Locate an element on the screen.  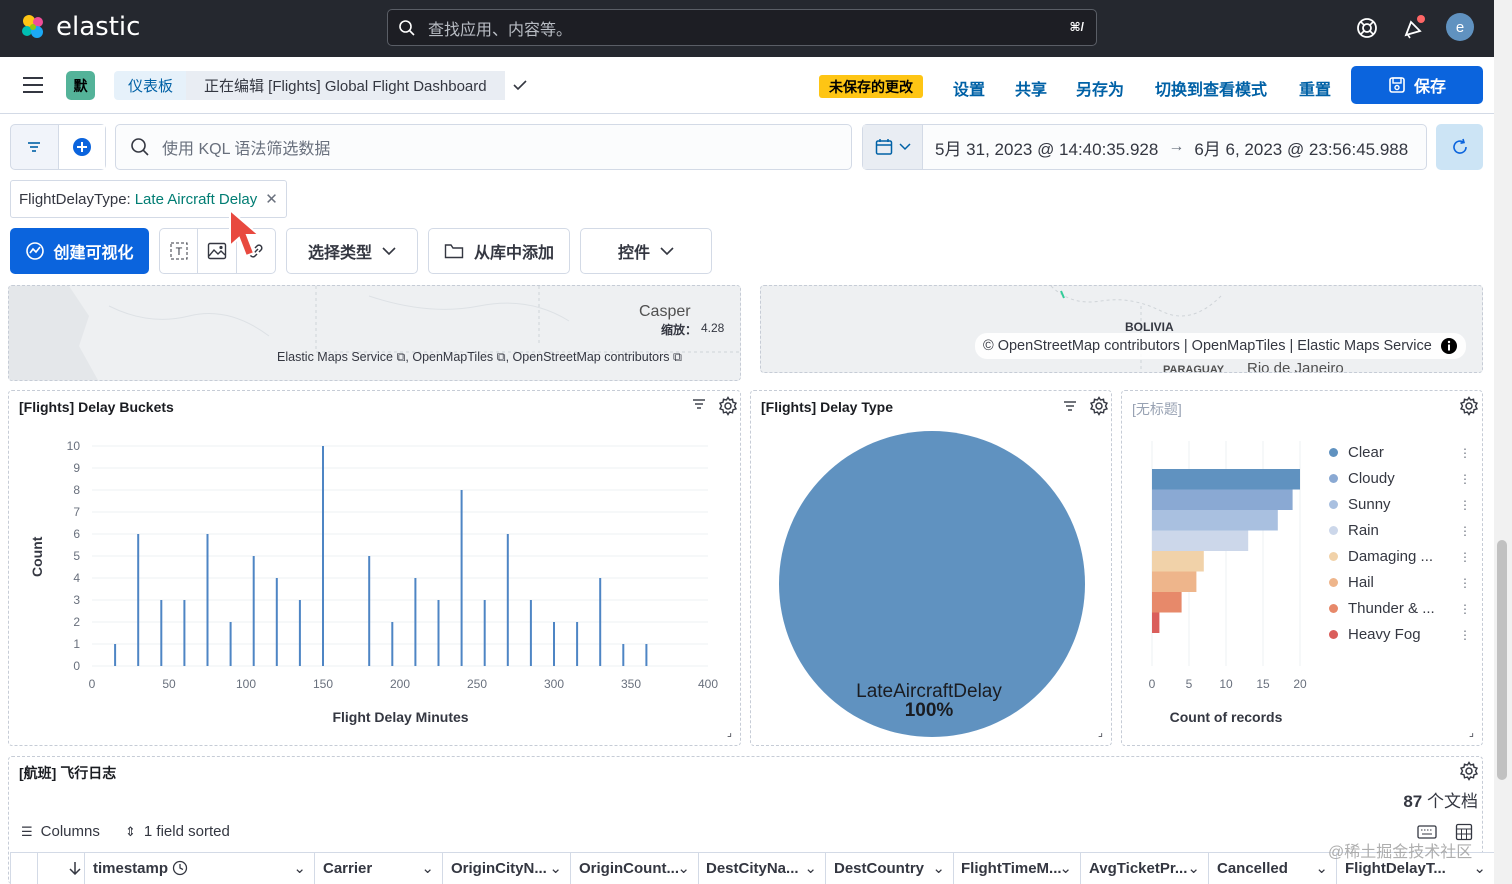
start-date: 5月 31, 2023 @ 14:40:35.928 is located at coordinates (1046, 147).